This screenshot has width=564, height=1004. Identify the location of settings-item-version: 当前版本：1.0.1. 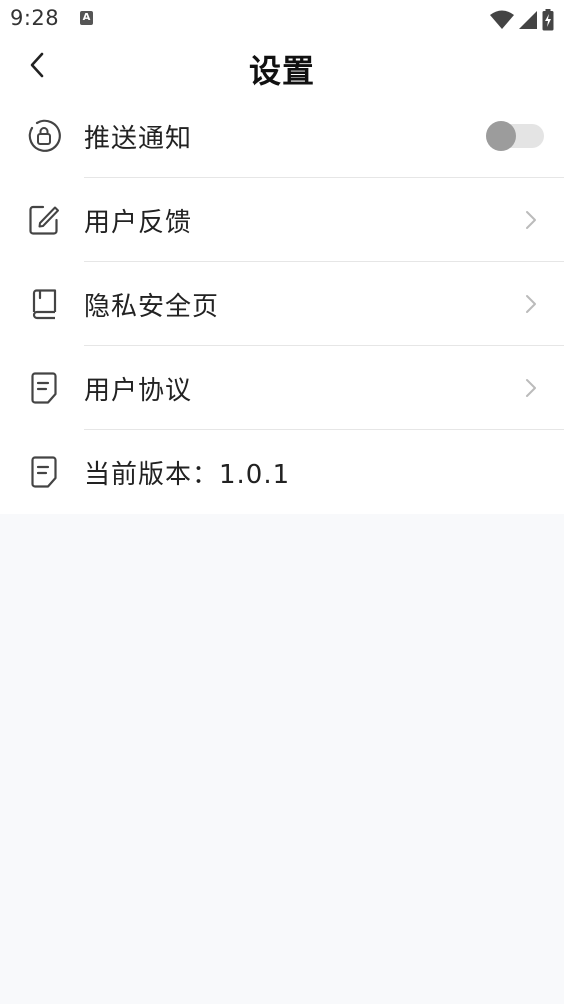
(282, 472).